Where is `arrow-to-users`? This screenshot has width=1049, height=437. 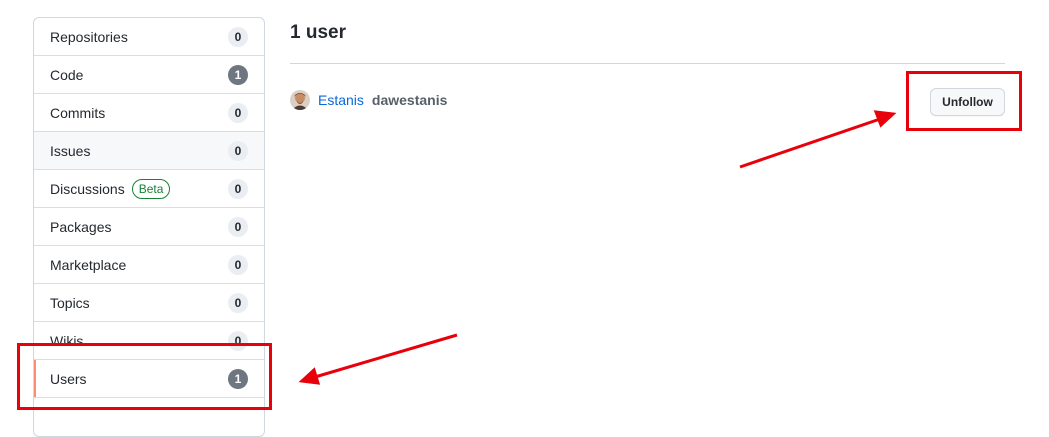 arrow-to-users is located at coordinates (386, 356).